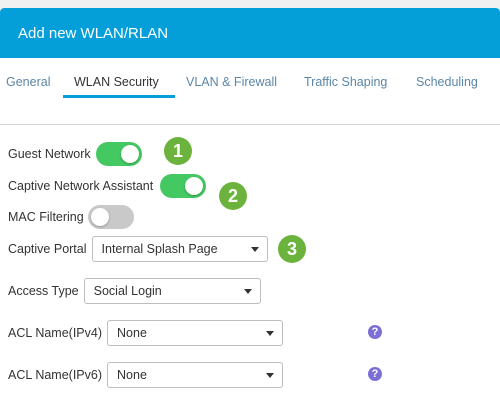 This screenshot has width=500, height=408. Describe the element at coordinates (81, 186) in the screenshot. I see `captive-network-assistant-label: Captive Network Assistant` at that location.